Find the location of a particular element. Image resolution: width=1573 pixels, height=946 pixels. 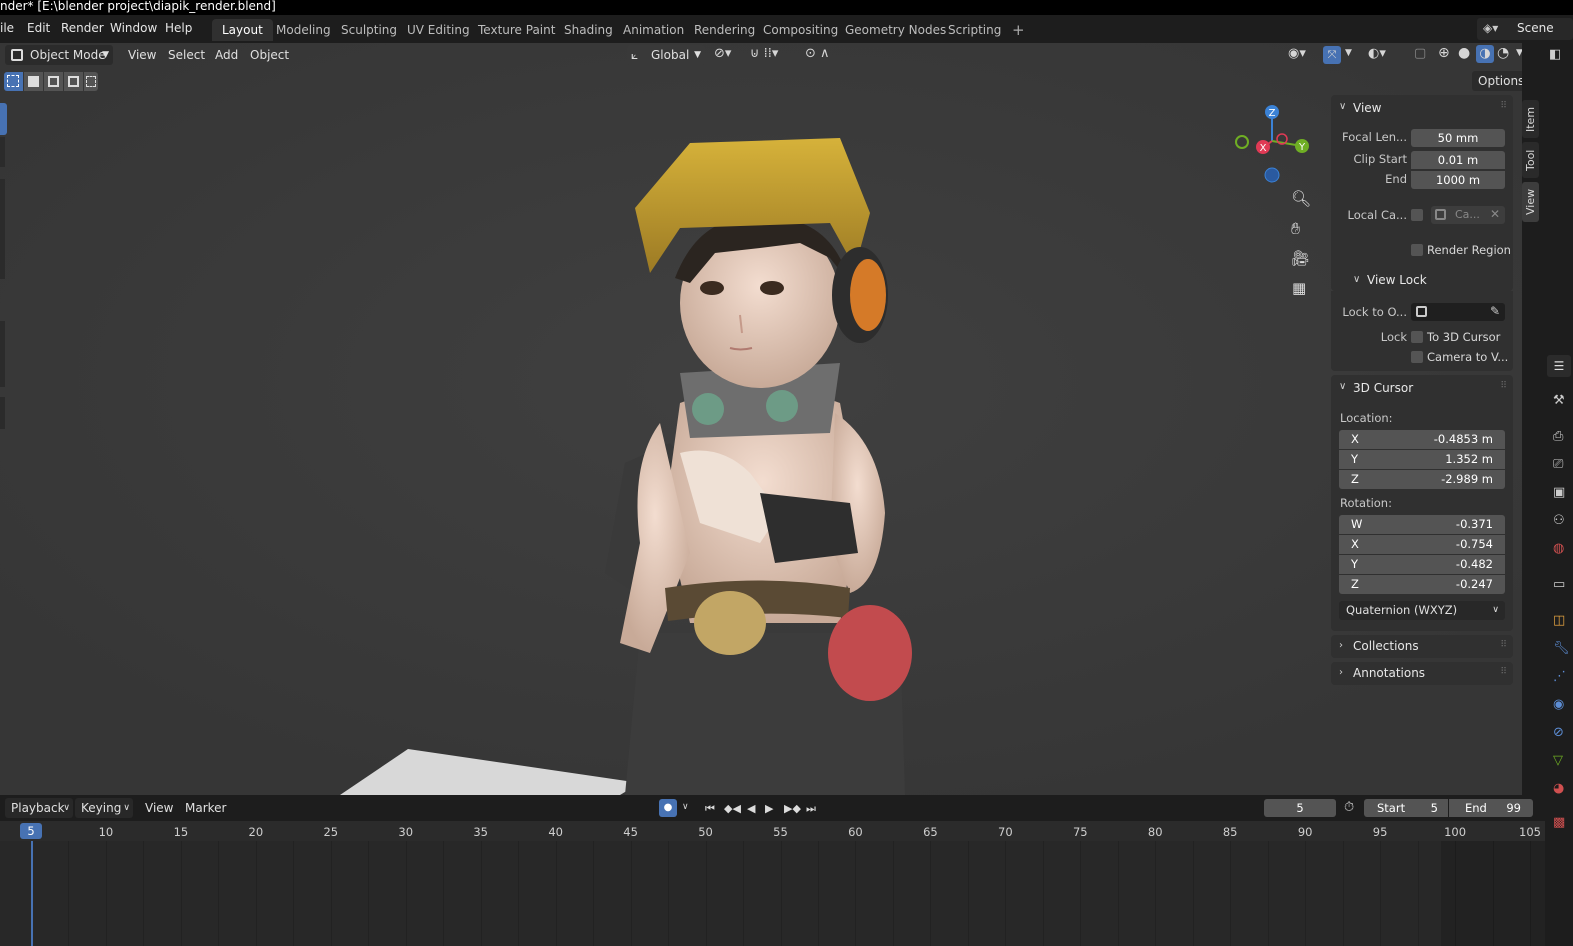

select-new-icon is located at coordinates (13, 81).